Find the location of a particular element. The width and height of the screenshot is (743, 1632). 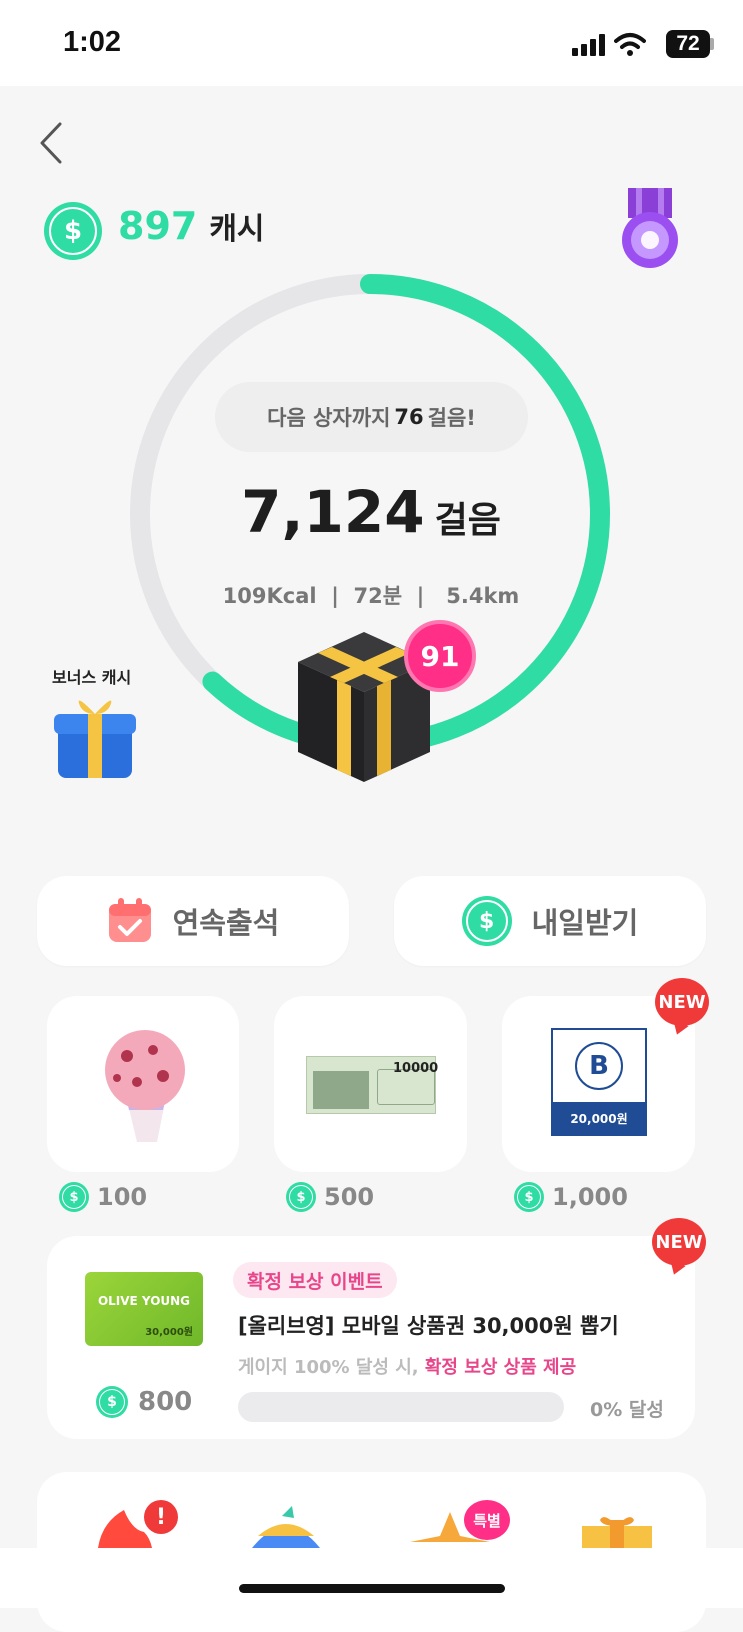

back-arrow-icon is located at coordinates (51, 143).